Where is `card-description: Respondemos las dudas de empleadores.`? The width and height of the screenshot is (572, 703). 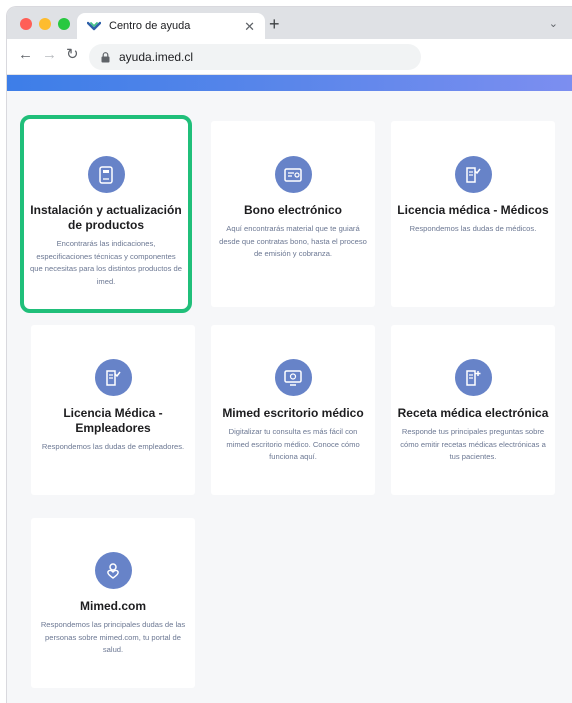 card-description: Respondemos las dudas de empleadores. is located at coordinates (113, 446).